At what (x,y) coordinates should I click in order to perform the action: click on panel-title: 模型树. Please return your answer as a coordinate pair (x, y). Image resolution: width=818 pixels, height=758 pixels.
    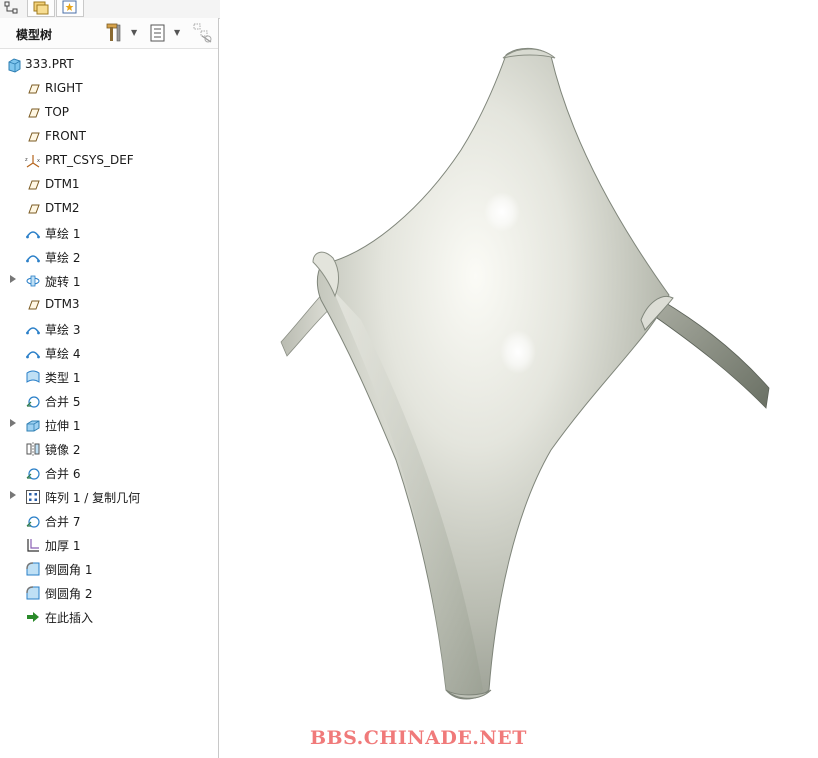
    Looking at the image, I should click on (34, 35).